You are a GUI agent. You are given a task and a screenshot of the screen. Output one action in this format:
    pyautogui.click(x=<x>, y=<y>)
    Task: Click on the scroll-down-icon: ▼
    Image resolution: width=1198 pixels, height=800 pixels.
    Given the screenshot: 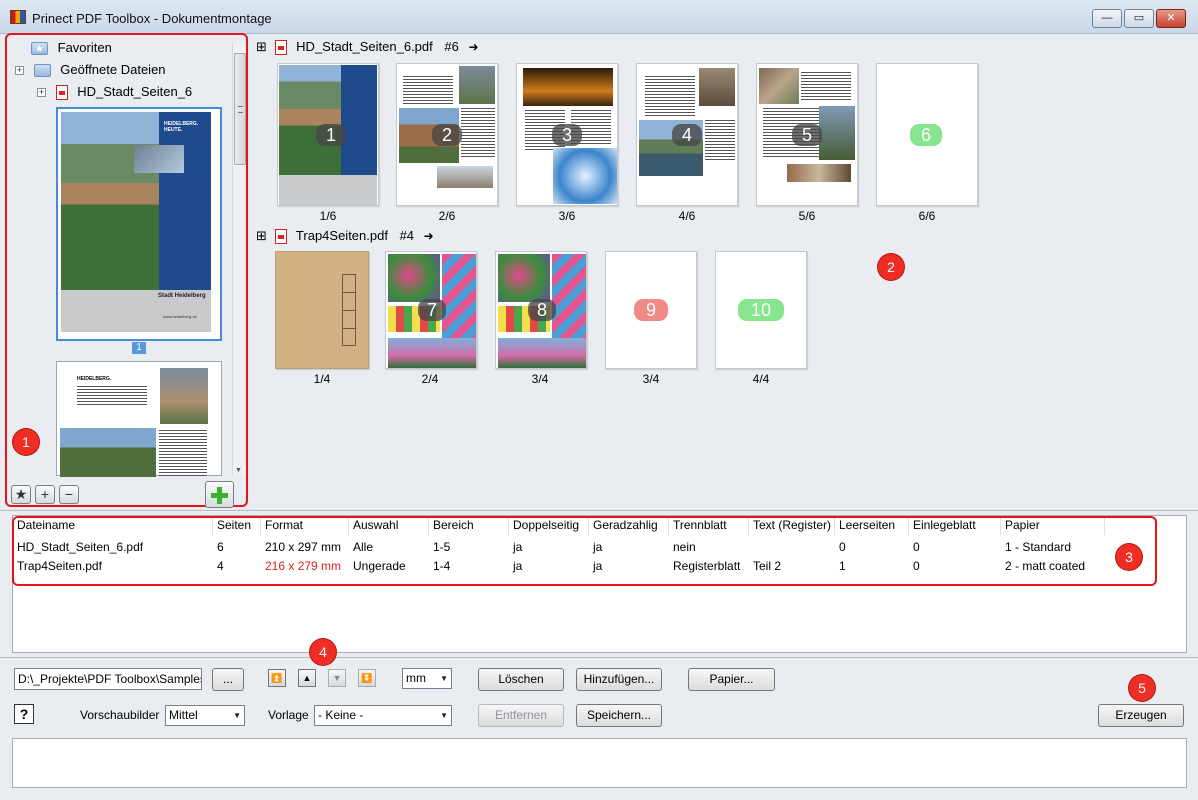 What is the action you would take?
    pyautogui.click(x=238, y=470)
    